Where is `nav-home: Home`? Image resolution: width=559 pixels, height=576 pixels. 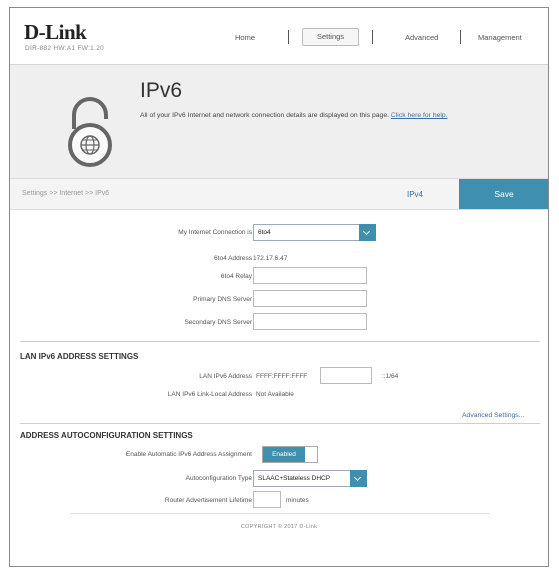 nav-home: Home is located at coordinates (245, 37).